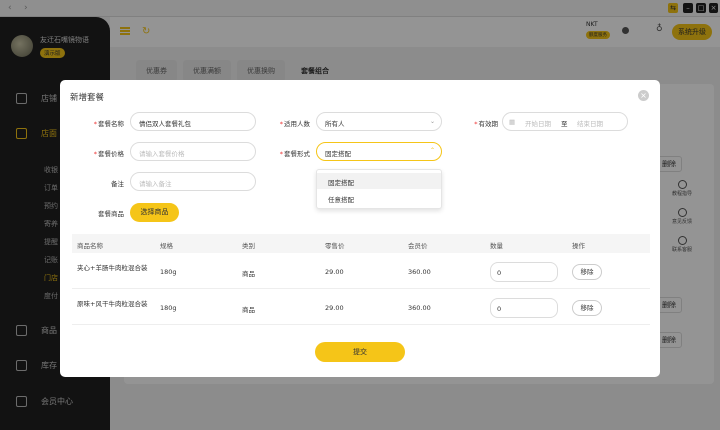 The image size is (720, 430). Describe the element at coordinates (294, 154) in the screenshot. I see `form-label: *套餐形式` at that location.